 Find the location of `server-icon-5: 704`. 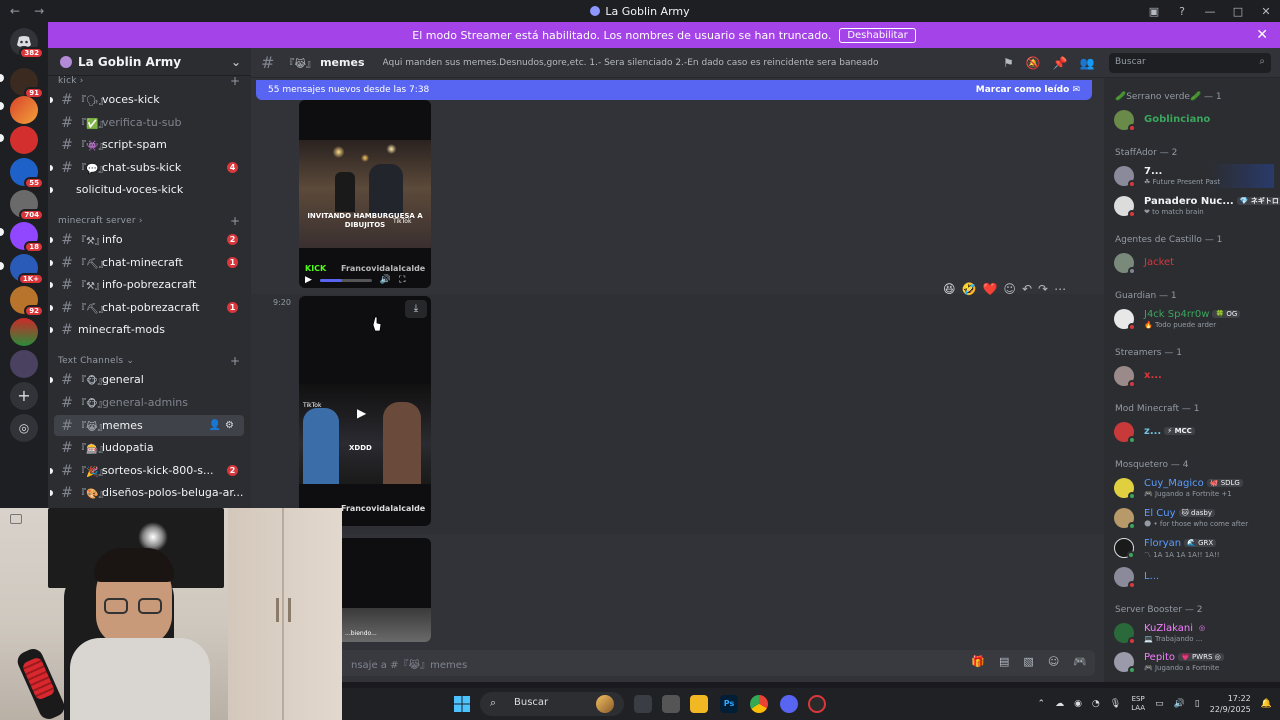

server-icon-5: 704 is located at coordinates (27, 205).